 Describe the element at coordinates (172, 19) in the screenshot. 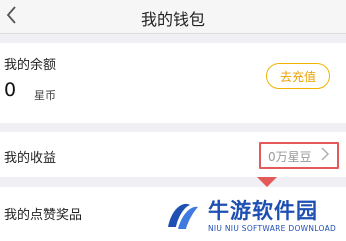

I see `page-title: 我的钱包` at that location.